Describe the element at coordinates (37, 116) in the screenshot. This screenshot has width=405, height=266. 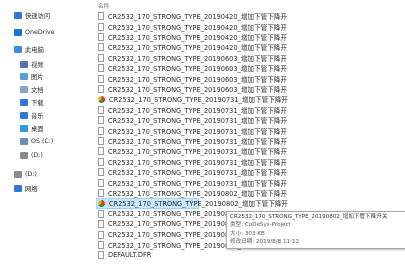
I see `nav-item-label: 音乐` at that location.